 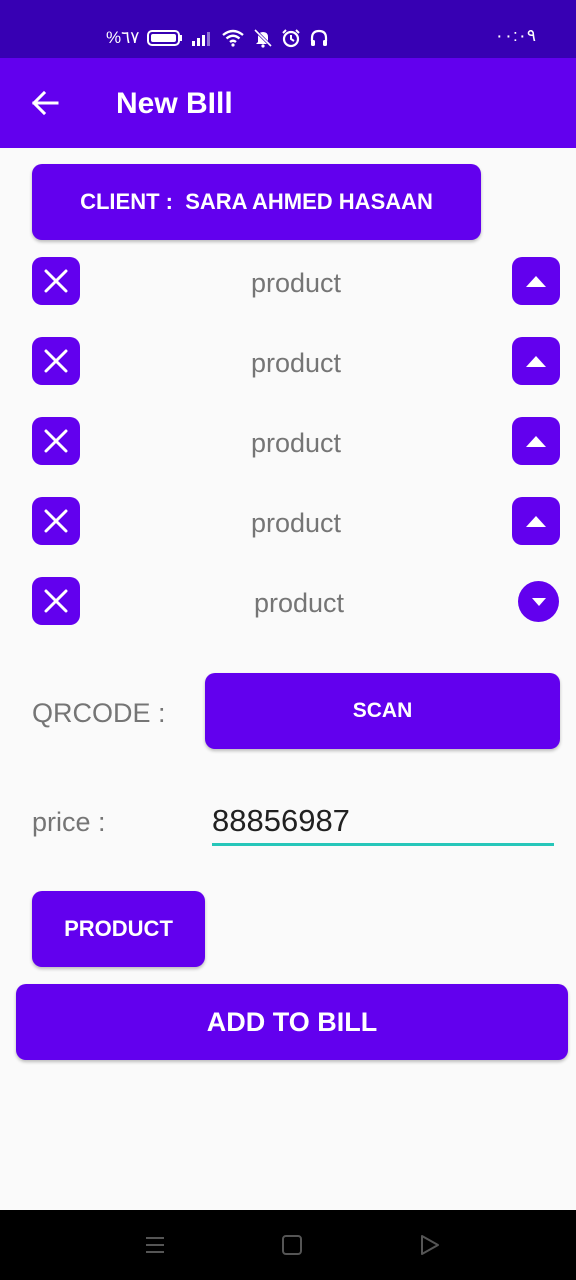 I want to click on wifi-icon, so click(x=233, y=38).